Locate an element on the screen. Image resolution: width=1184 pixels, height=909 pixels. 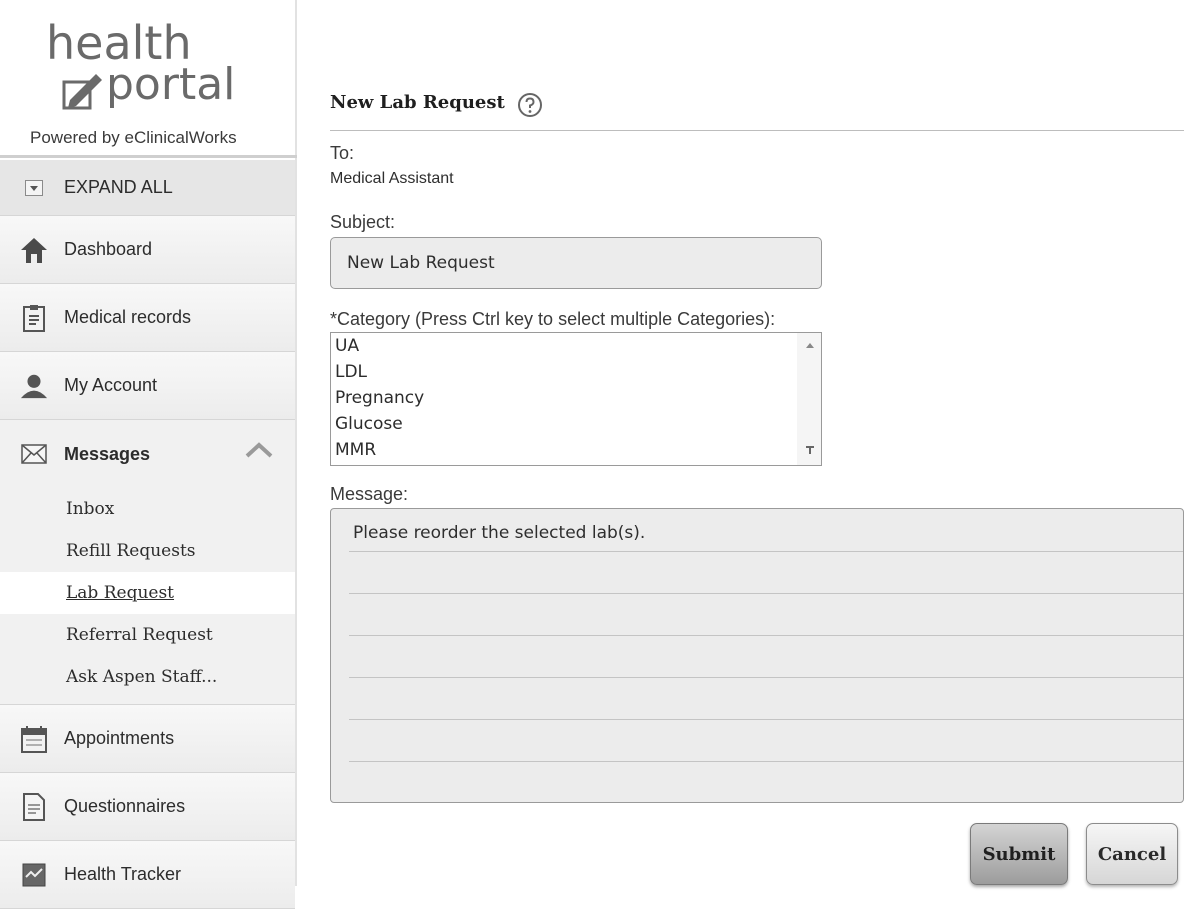
user-icon is located at coordinates (34, 386).